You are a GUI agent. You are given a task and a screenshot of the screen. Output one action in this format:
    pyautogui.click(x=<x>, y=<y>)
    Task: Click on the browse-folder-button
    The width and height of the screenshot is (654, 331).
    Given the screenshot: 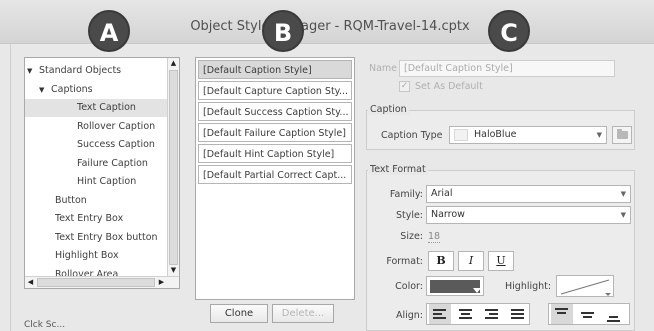 What is the action you would take?
    pyautogui.click(x=622, y=135)
    